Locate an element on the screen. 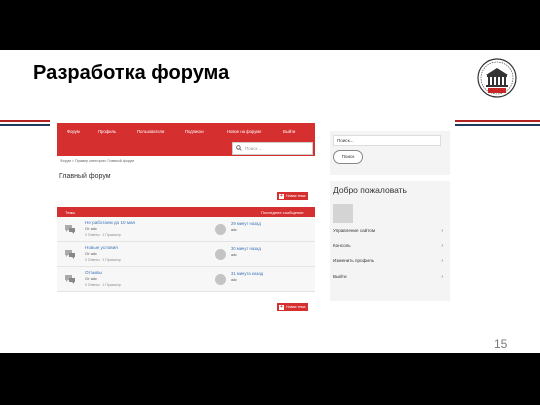 The image size is (540, 405). breadcrumb: Форум > Пример категории: Главный форум is located at coordinates (97, 161).